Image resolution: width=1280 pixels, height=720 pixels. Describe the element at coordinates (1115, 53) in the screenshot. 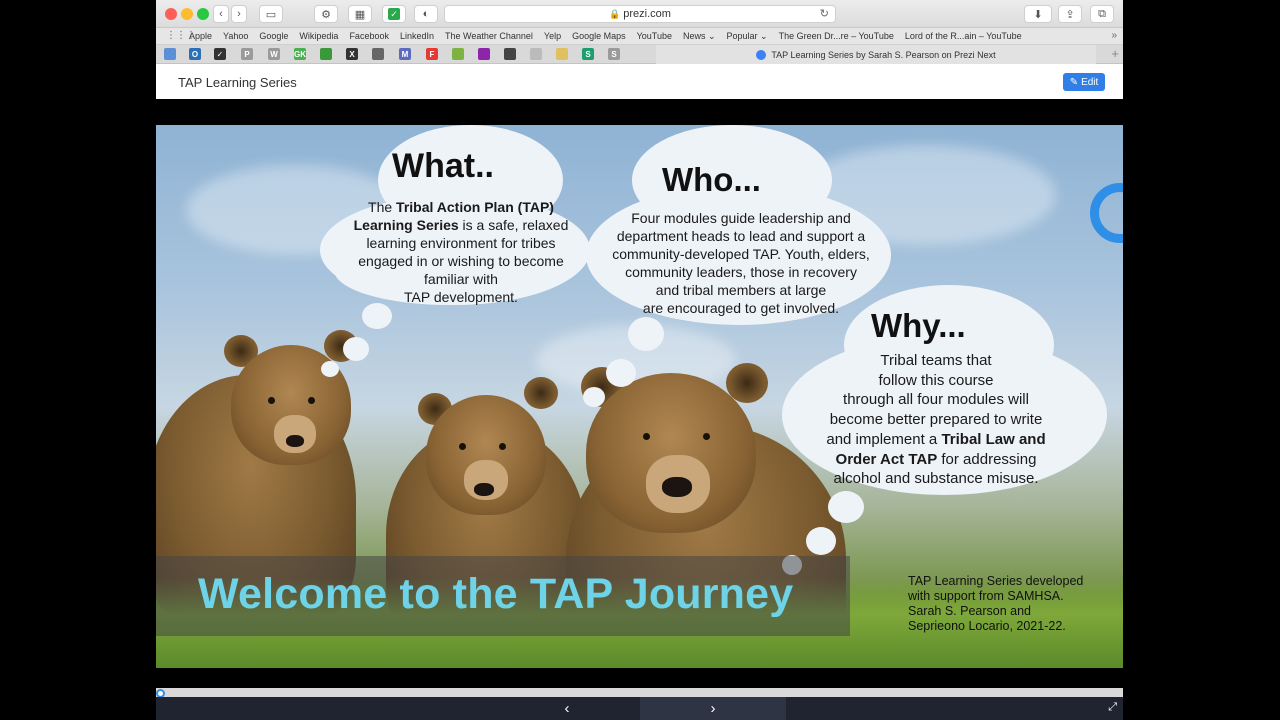

I see `new-tab-icon: +` at that location.